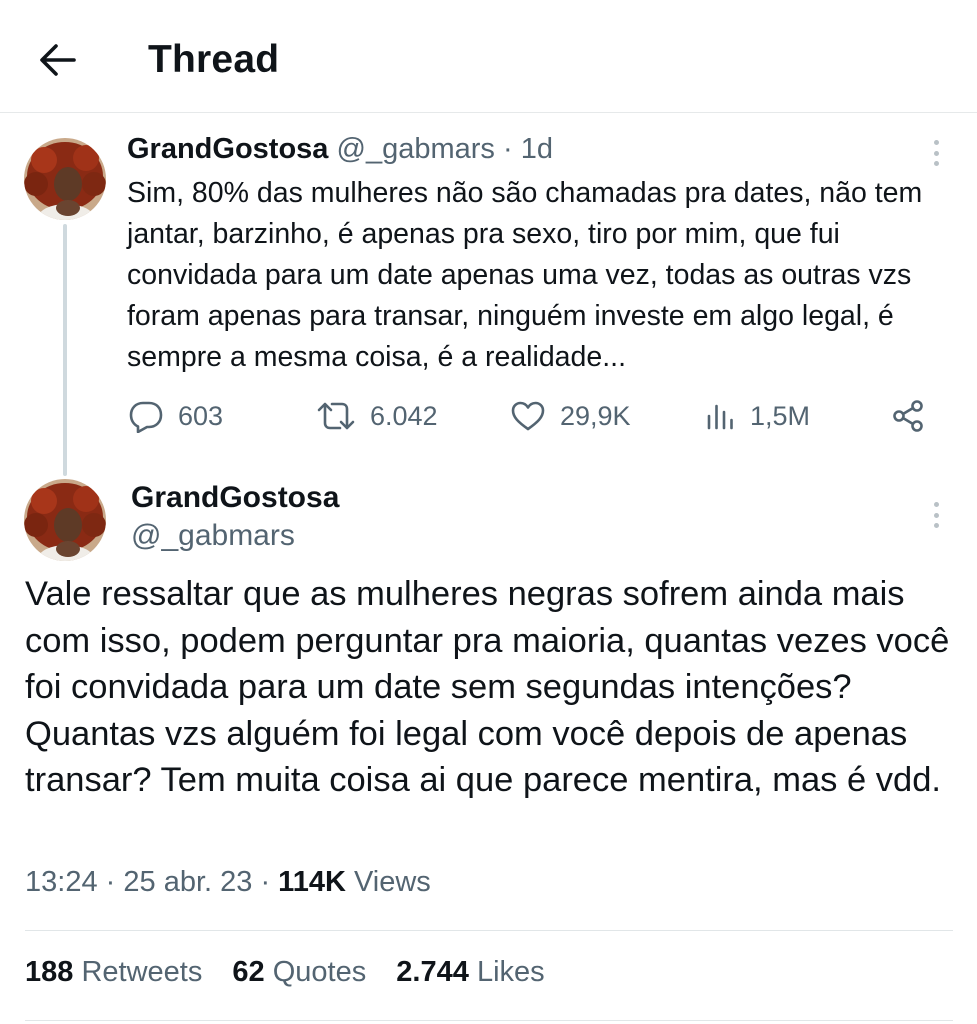 The height and width of the screenshot is (1024, 977). Describe the element at coordinates (175, 416) in the screenshot. I see `reply-button: 603` at that location.